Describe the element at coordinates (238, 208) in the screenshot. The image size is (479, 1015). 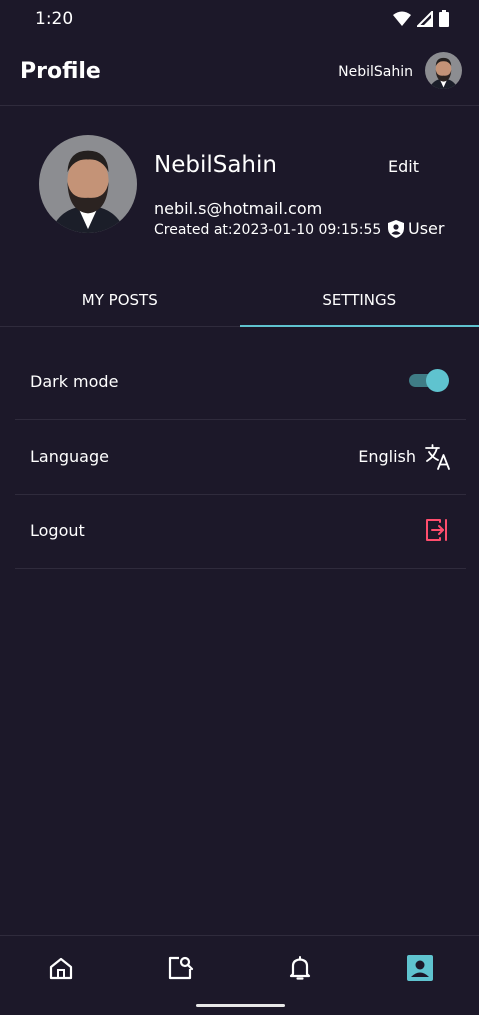
I see `profile-email: nebil.s@hotmail.com` at that location.